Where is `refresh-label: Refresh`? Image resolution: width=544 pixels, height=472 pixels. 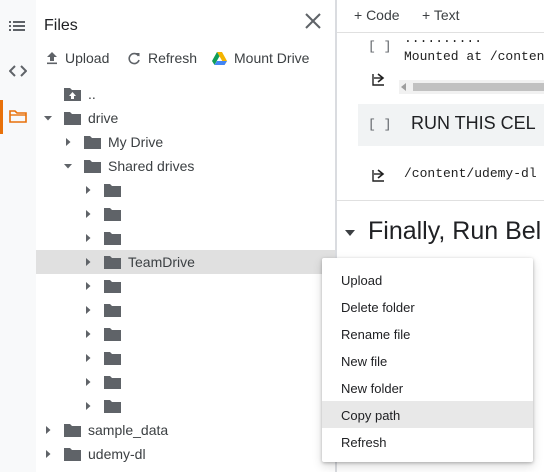 refresh-label: Refresh is located at coordinates (173, 58).